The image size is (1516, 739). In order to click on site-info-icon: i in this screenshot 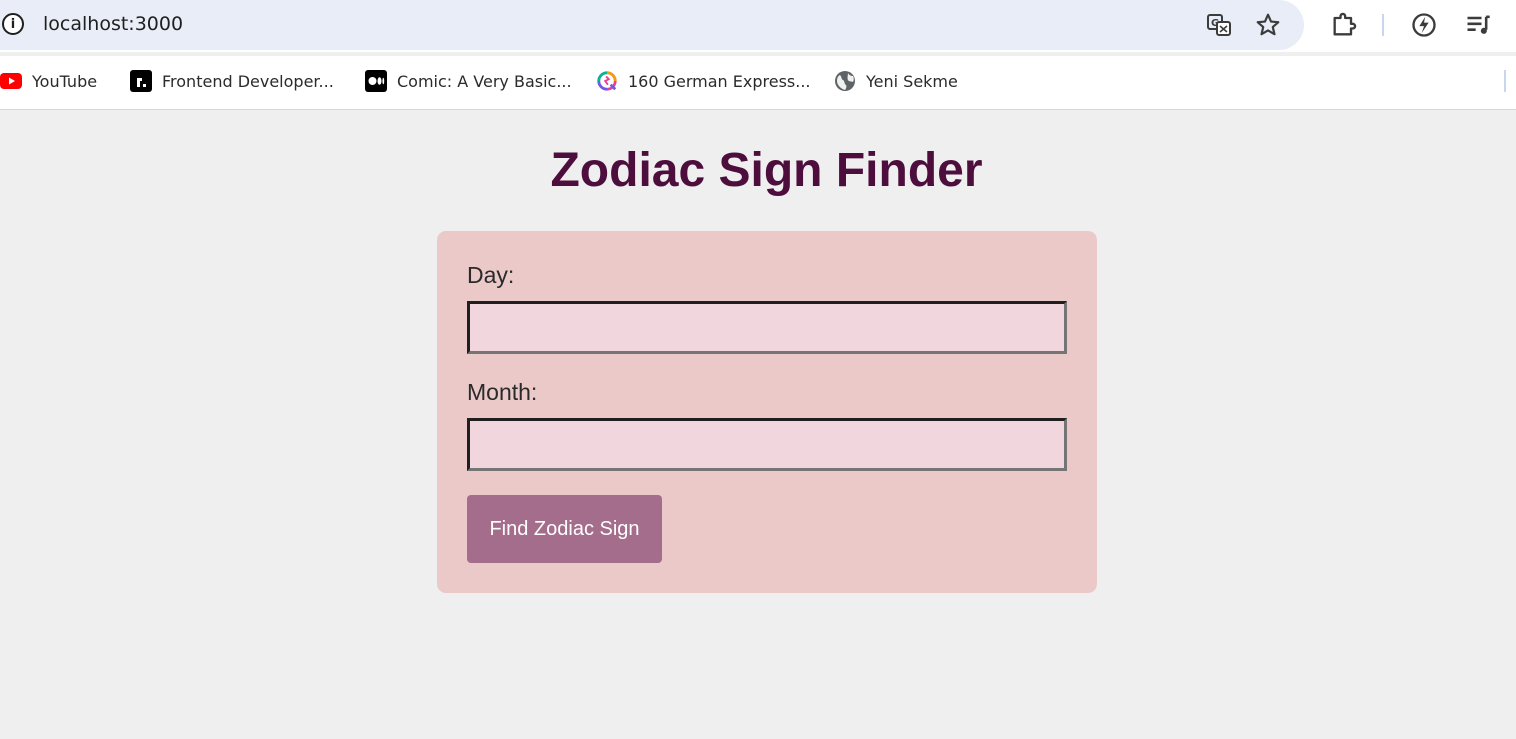, I will do `click(13, 24)`.